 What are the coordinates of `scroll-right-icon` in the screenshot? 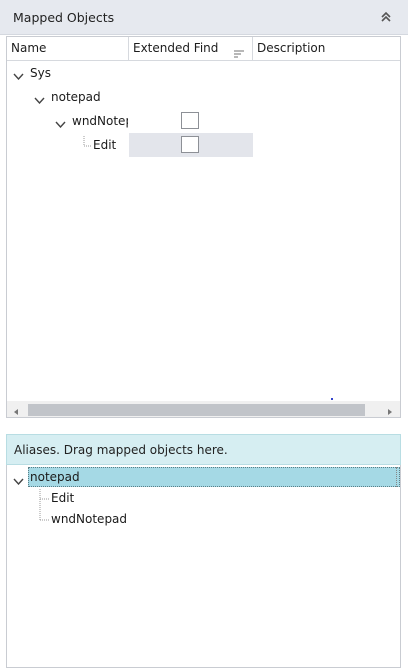 It's located at (390, 410).